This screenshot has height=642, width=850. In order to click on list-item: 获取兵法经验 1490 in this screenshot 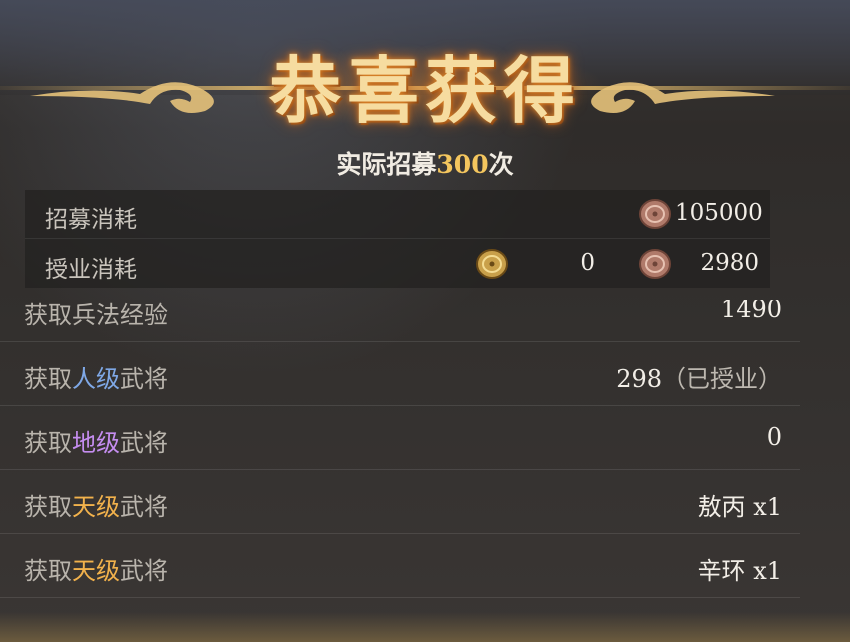, I will do `click(400, 321)`.